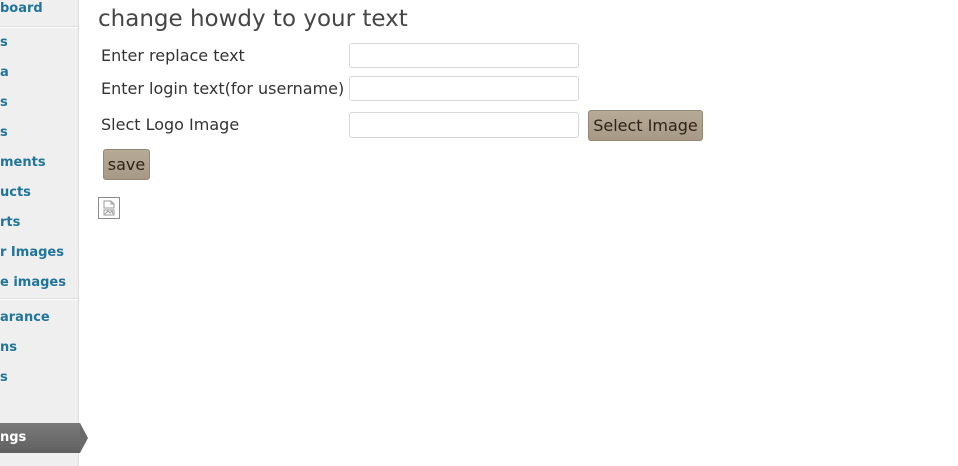  Describe the element at coordinates (39, 230) in the screenshot. I see `sidebar-item-carts: rts` at that location.